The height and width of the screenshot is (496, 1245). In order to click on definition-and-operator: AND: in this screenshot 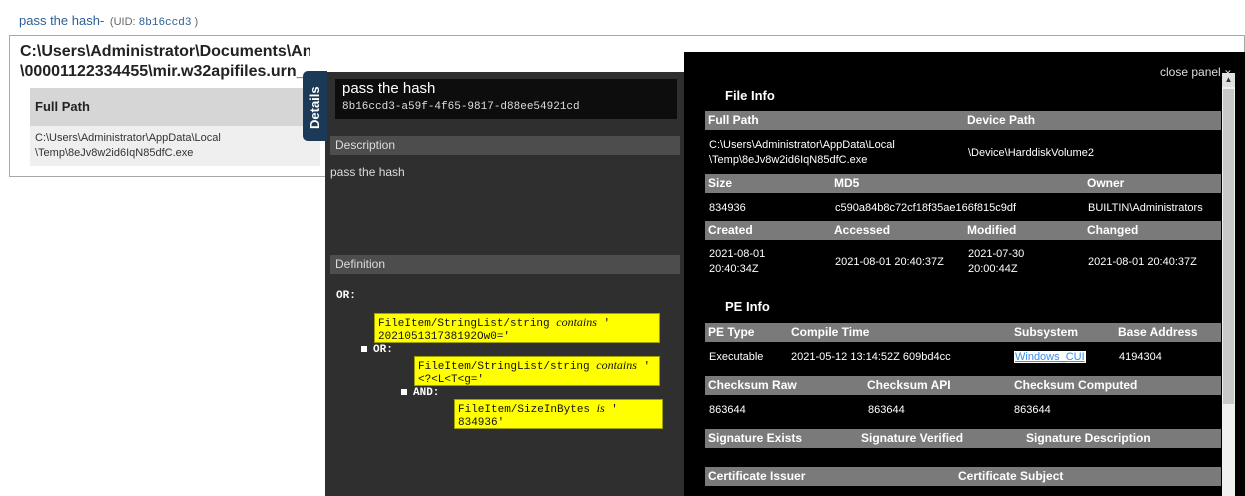, I will do `click(420, 393)`.